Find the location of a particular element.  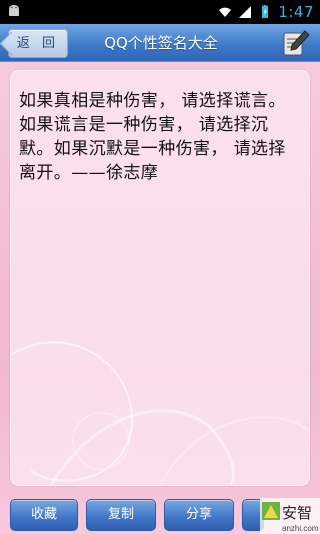

copy-button: 复制 is located at coordinates (121, 515).